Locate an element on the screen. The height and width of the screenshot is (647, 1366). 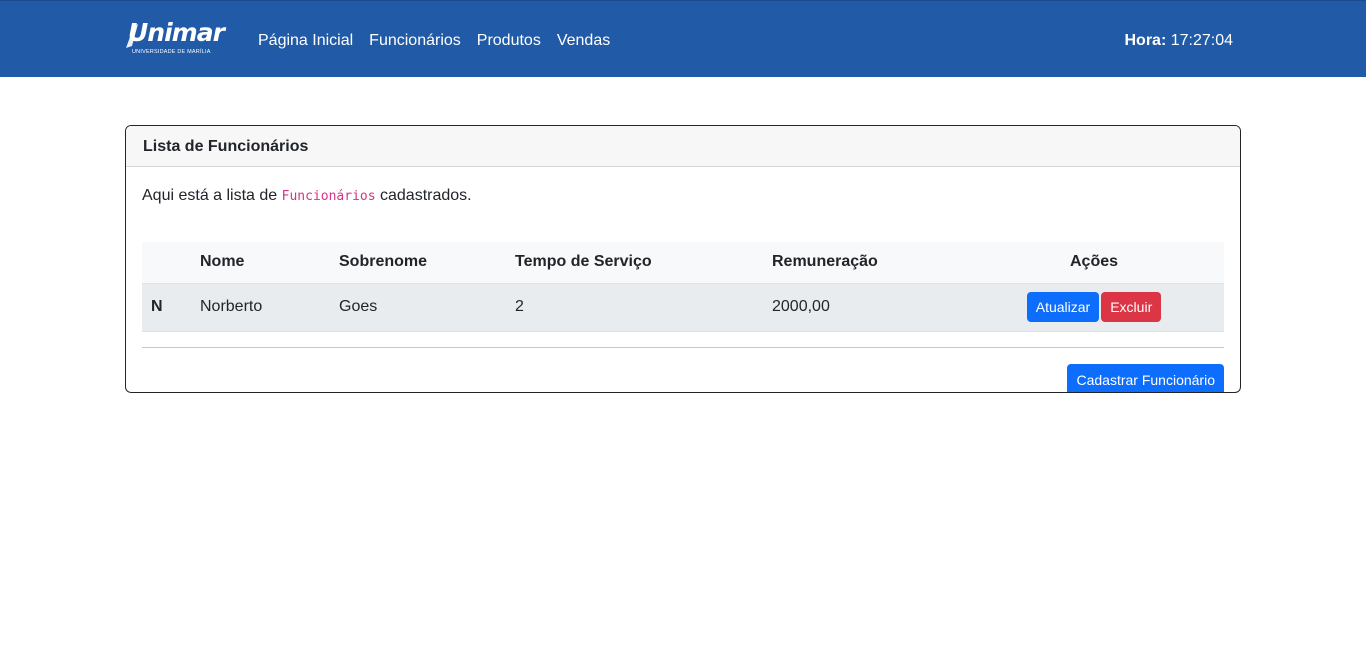
nav-link-vendas: Vendas is located at coordinates (583, 41).